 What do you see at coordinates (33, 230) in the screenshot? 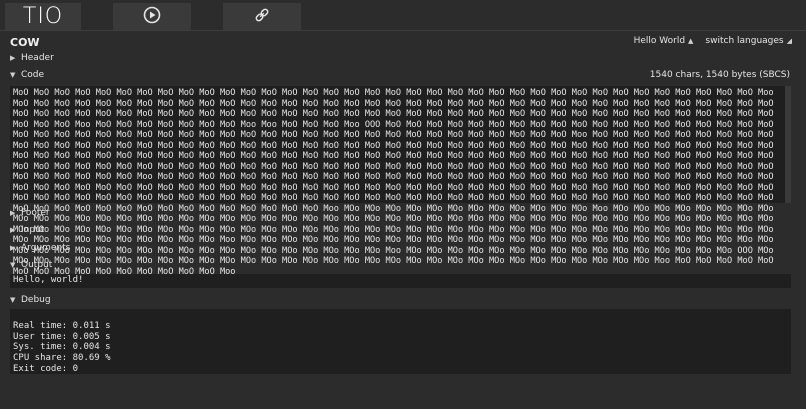
I see `section-label: Input` at bounding box center [33, 230].